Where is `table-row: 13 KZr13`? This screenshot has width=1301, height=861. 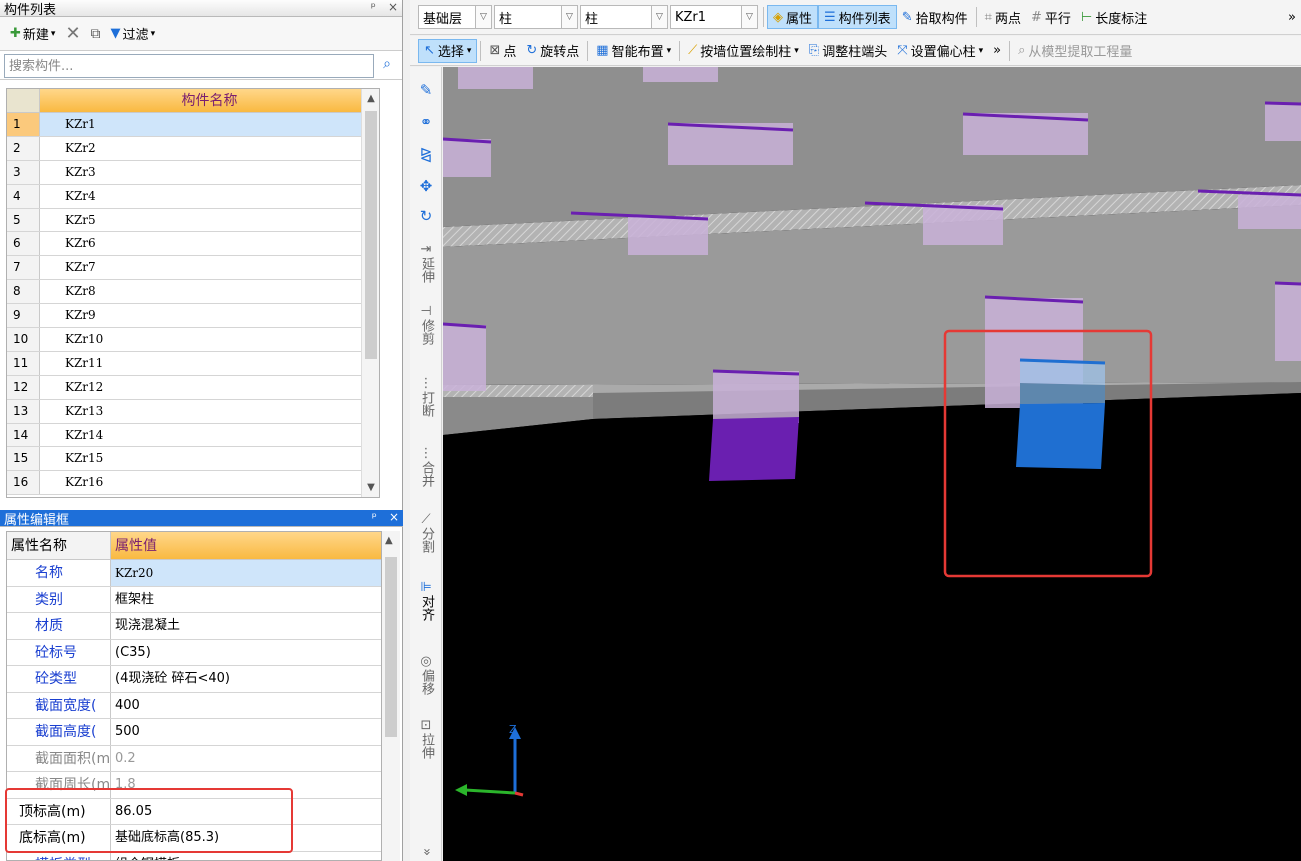
table-row: 13 KZr13 is located at coordinates (193, 411).